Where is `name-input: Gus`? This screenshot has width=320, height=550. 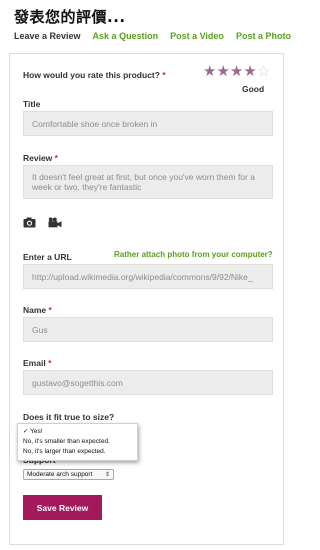 name-input: Gus is located at coordinates (148, 329).